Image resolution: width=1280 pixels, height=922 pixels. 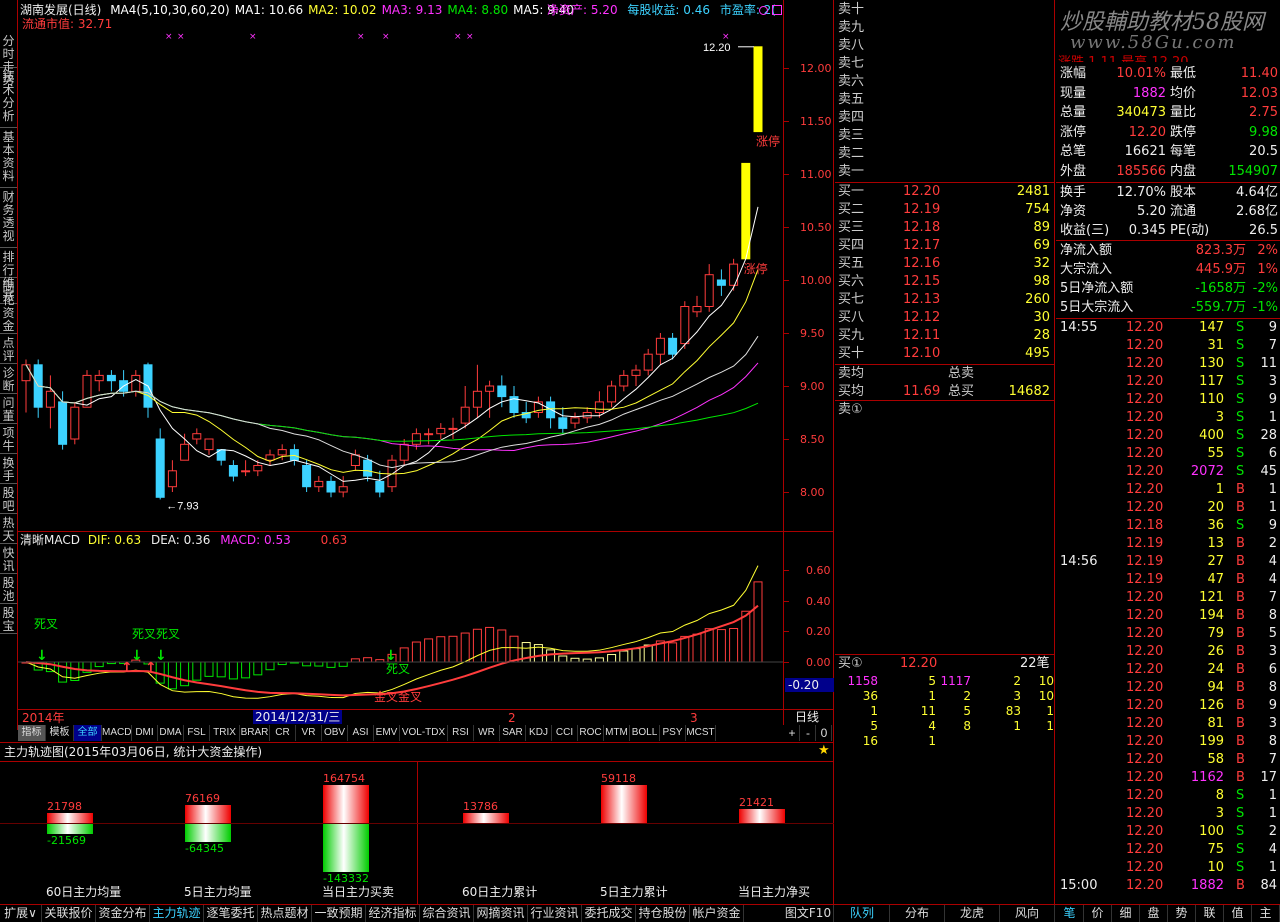 What do you see at coordinates (8, 158) in the screenshot?
I see `left-tab-2: 基本资料` at bounding box center [8, 158].